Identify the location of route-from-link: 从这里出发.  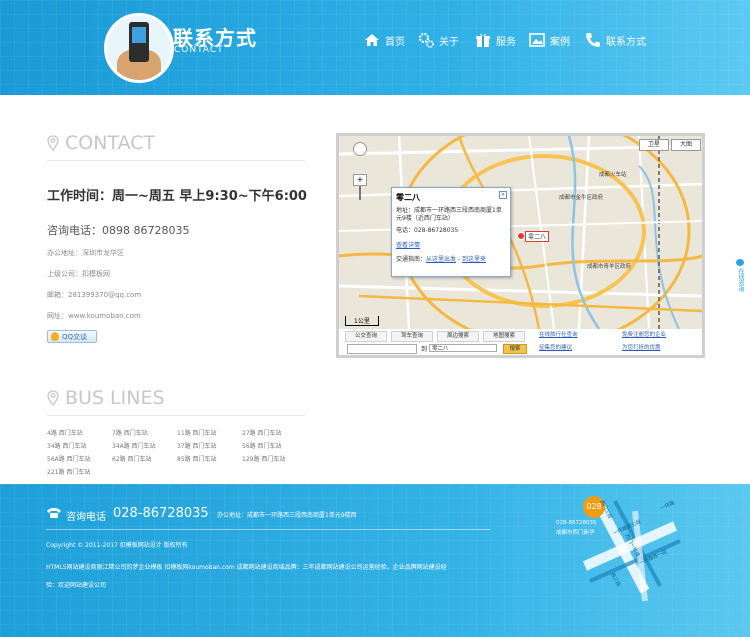
(441, 259).